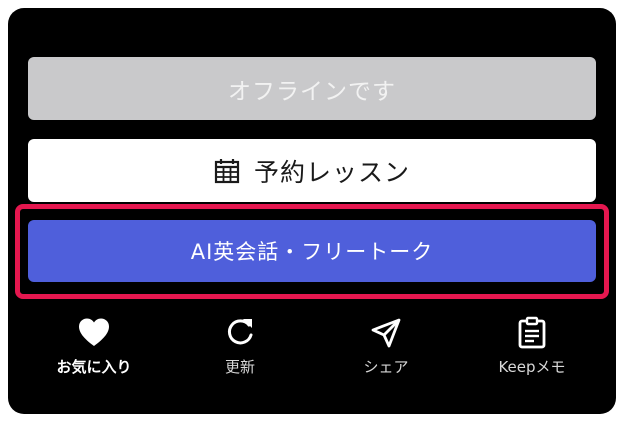  I want to click on heart-icon, so click(94, 333).